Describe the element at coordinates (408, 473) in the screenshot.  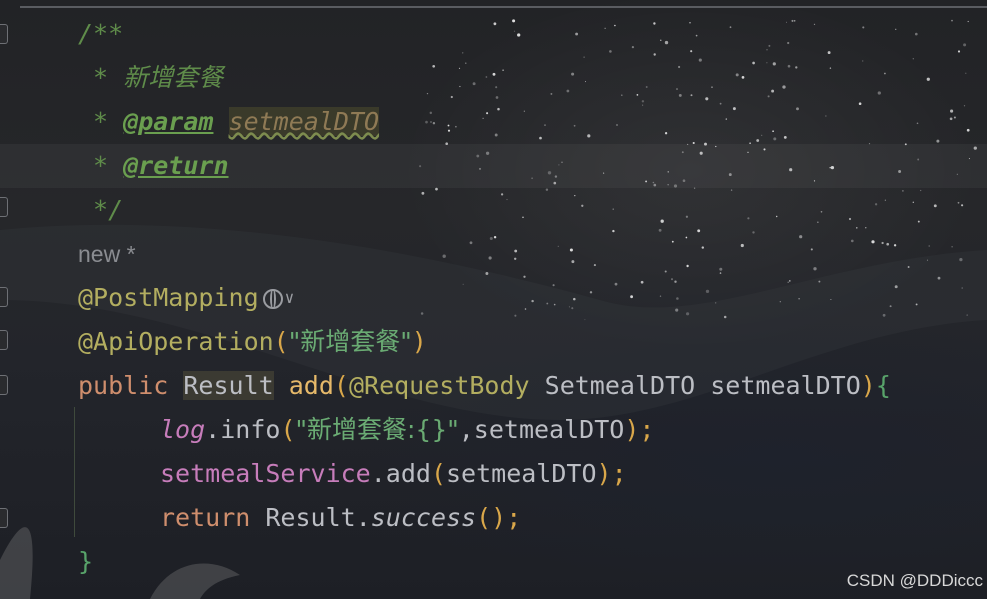
I see `service-add-method: add` at that location.